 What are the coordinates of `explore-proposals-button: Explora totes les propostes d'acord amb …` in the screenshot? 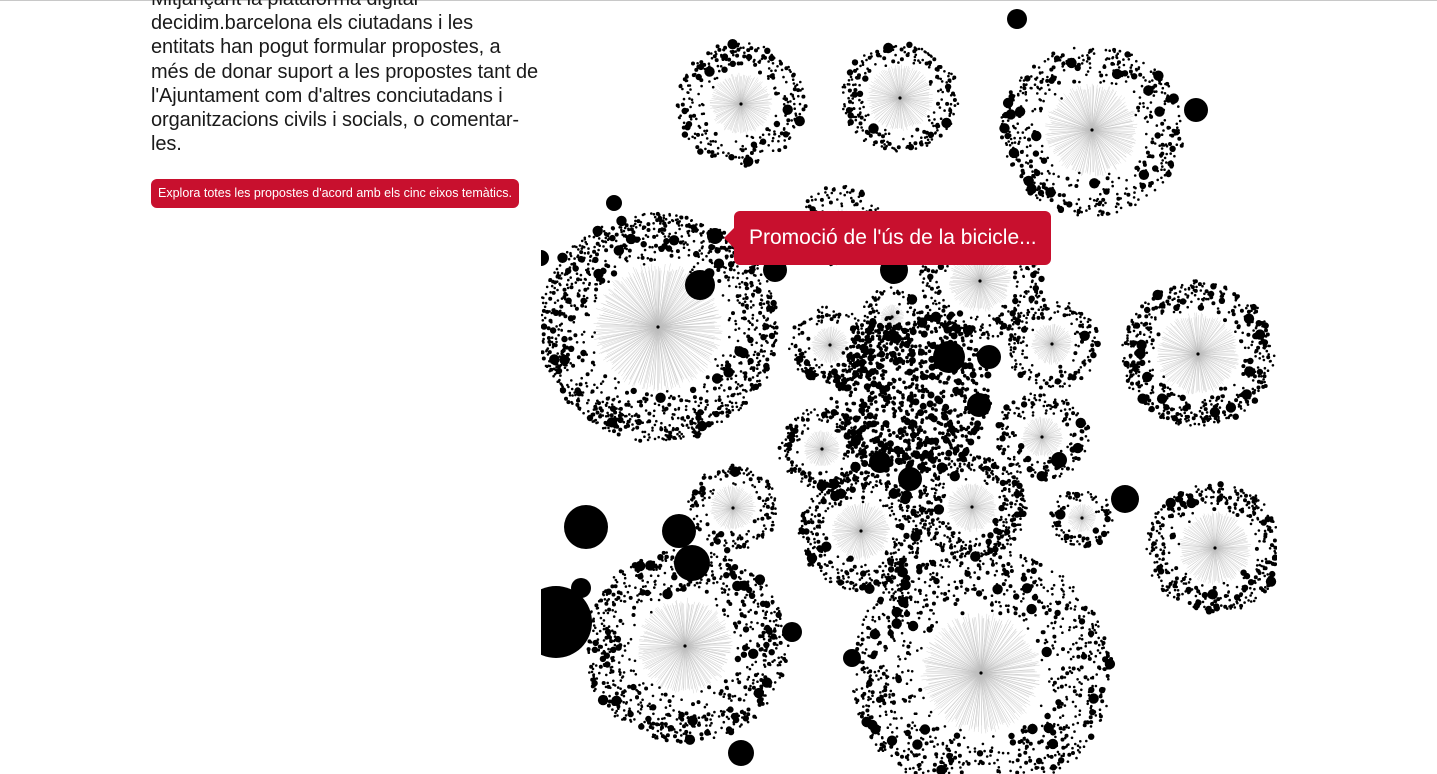 It's located at (335, 193).